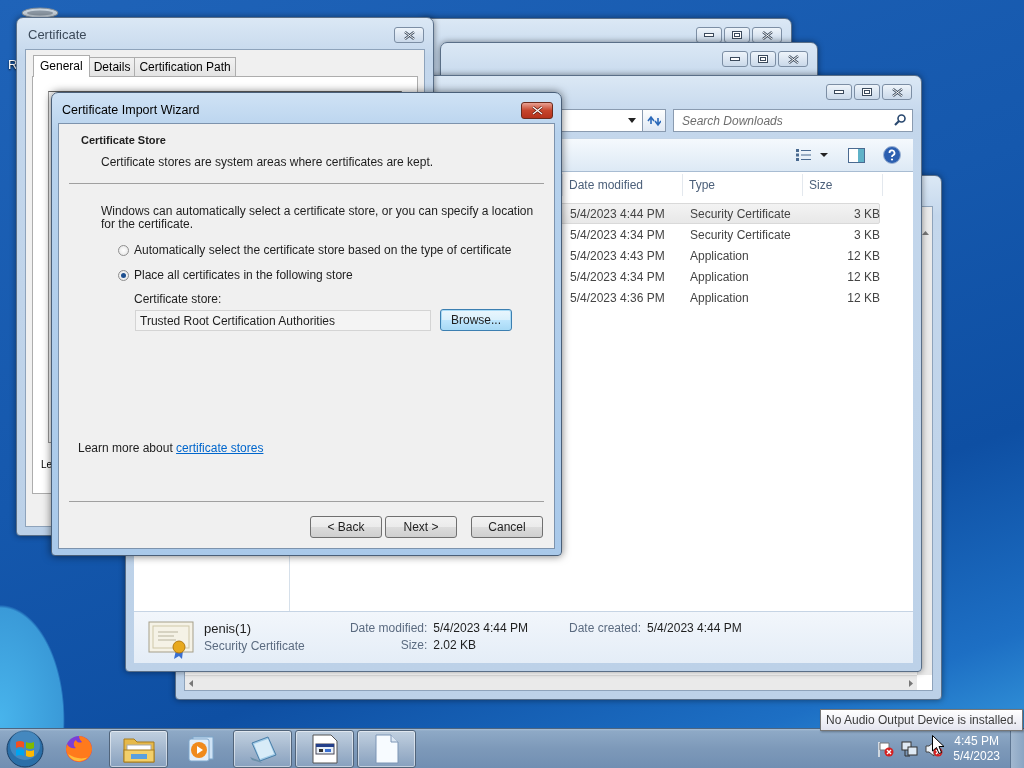 Image resolution: width=1024 pixels, height=768 pixels. Describe the element at coordinates (507, 527) in the screenshot. I see `cancel-button: Cancel` at that location.